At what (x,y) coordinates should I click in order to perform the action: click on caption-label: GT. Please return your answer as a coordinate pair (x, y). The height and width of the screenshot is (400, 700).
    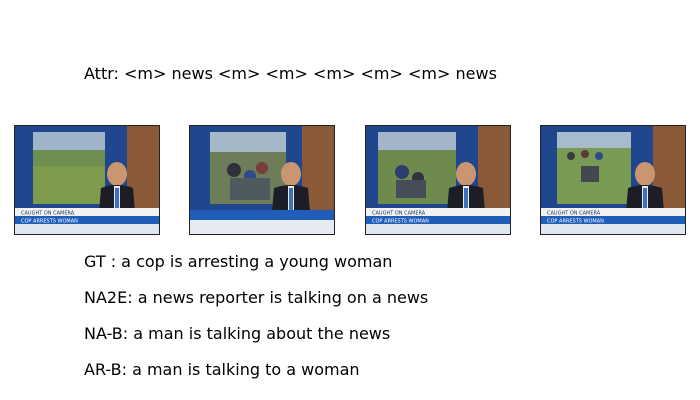
    Looking at the image, I should click on (97, 261).